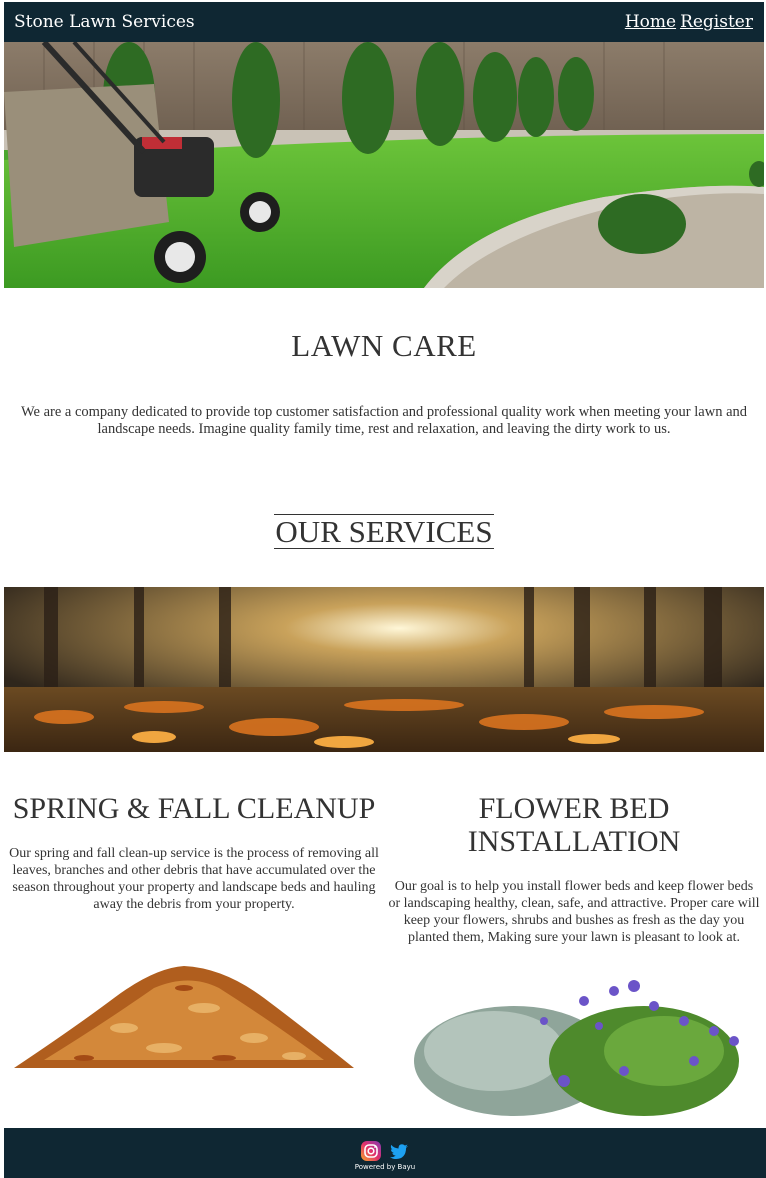  What do you see at coordinates (184, 1017) in the screenshot?
I see `leaf-pile-illustration` at bounding box center [184, 1017].